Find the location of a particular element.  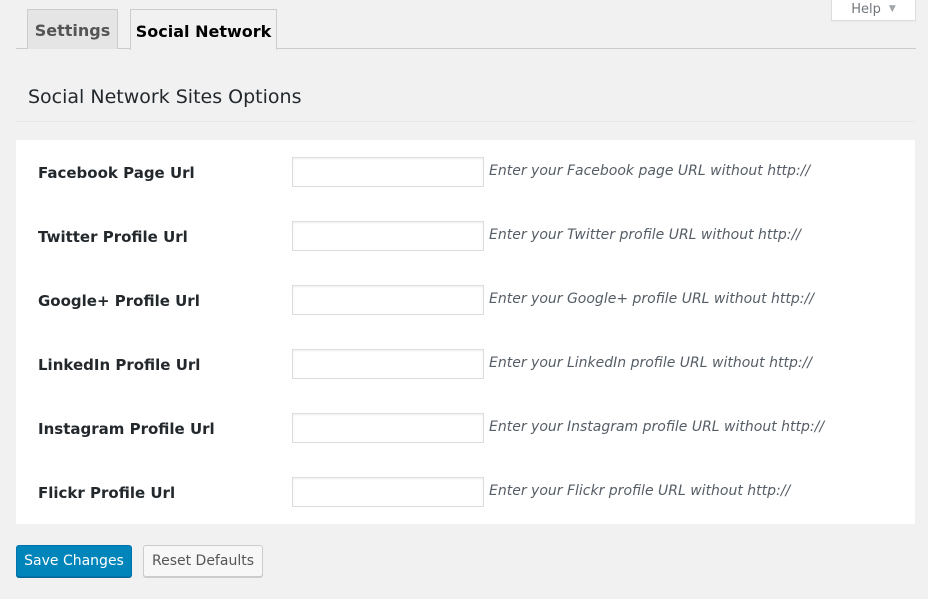

section-title: Social Network Sites Options is located at coordinates (165, 97).